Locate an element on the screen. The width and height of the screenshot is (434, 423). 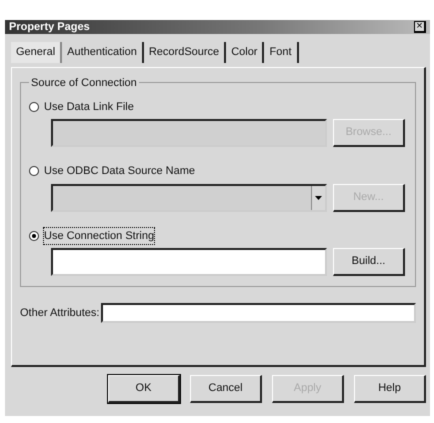
tab: General is located at coordinates (36, 52).